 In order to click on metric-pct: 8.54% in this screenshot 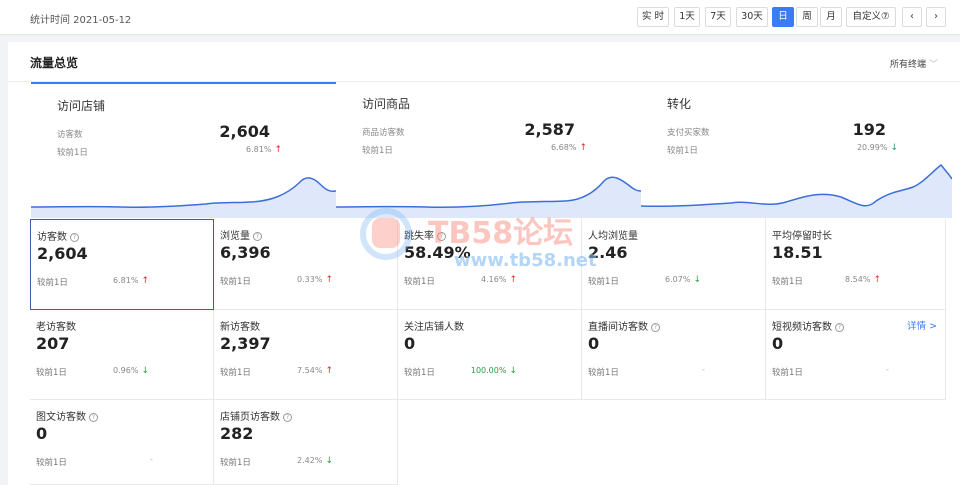, I will do `click(858, 279)`.